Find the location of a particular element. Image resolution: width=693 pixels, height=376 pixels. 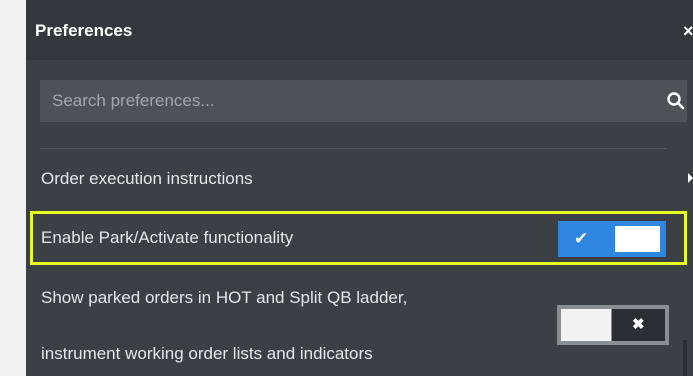

close-icon: × is located at coordinates (688, 31).